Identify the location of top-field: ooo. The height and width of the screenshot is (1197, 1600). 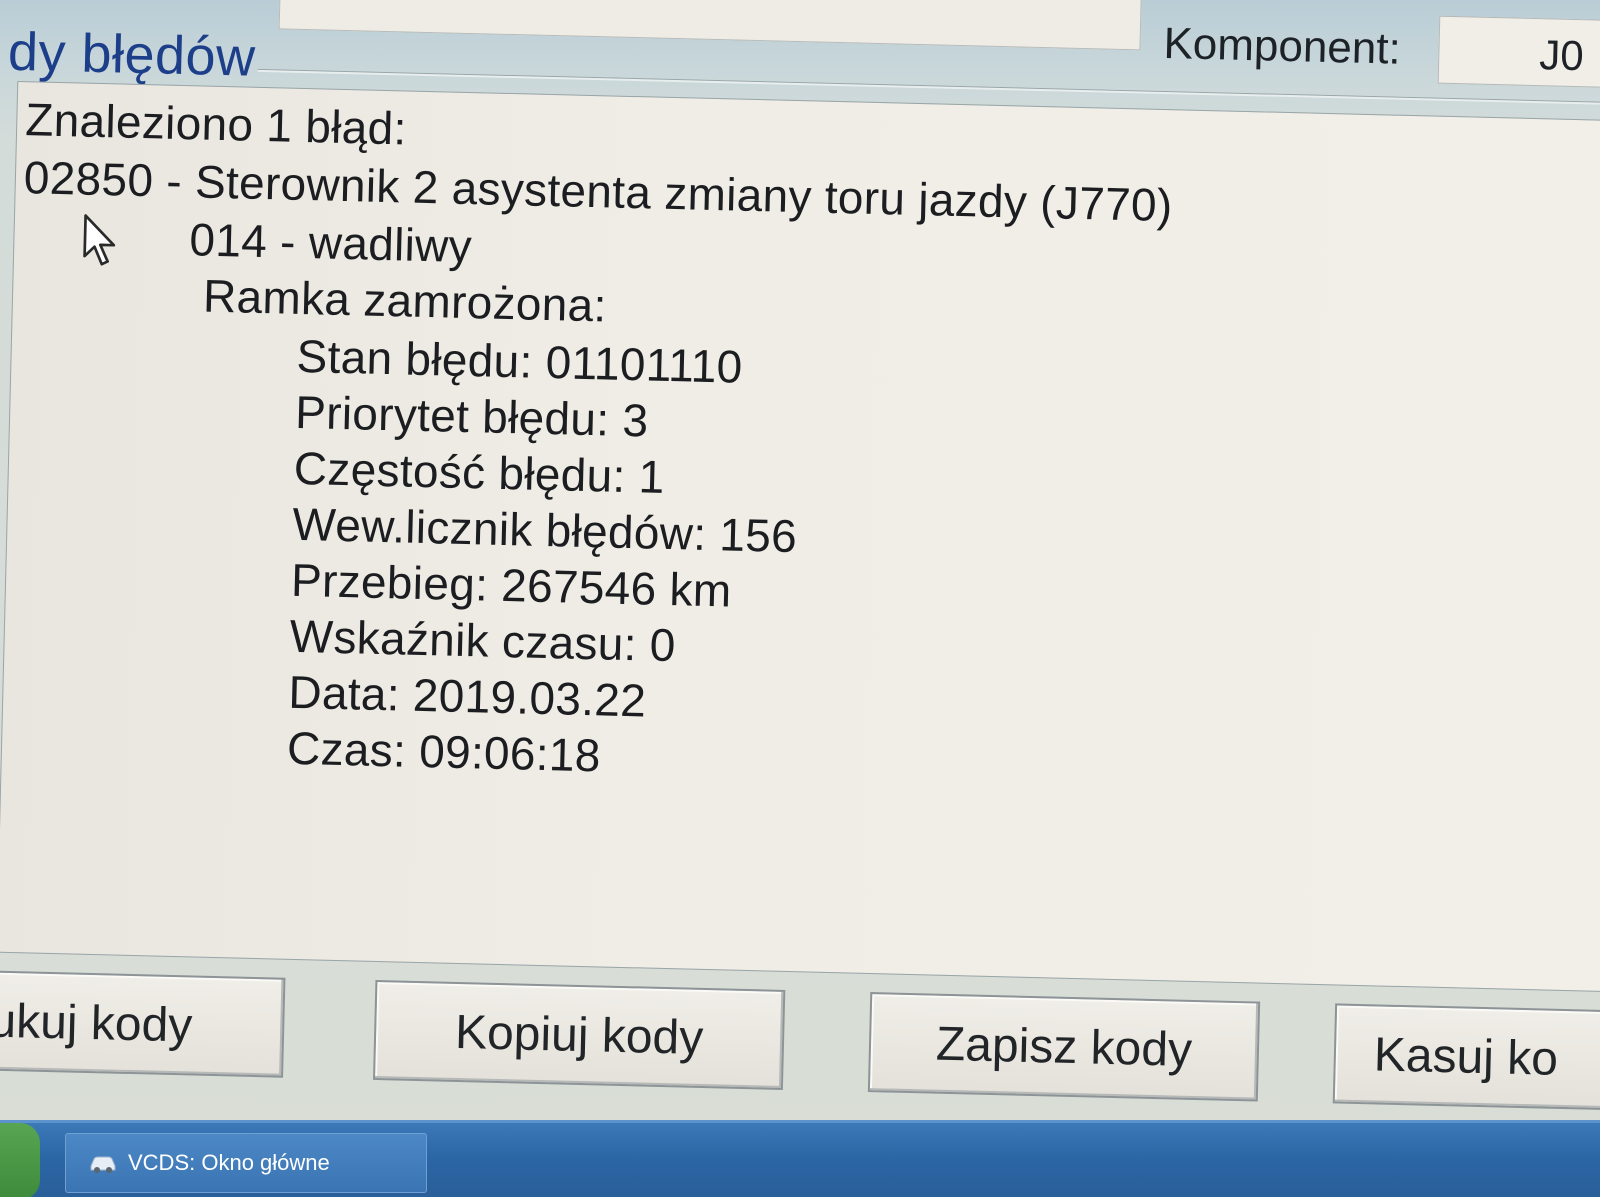
(710, 25).